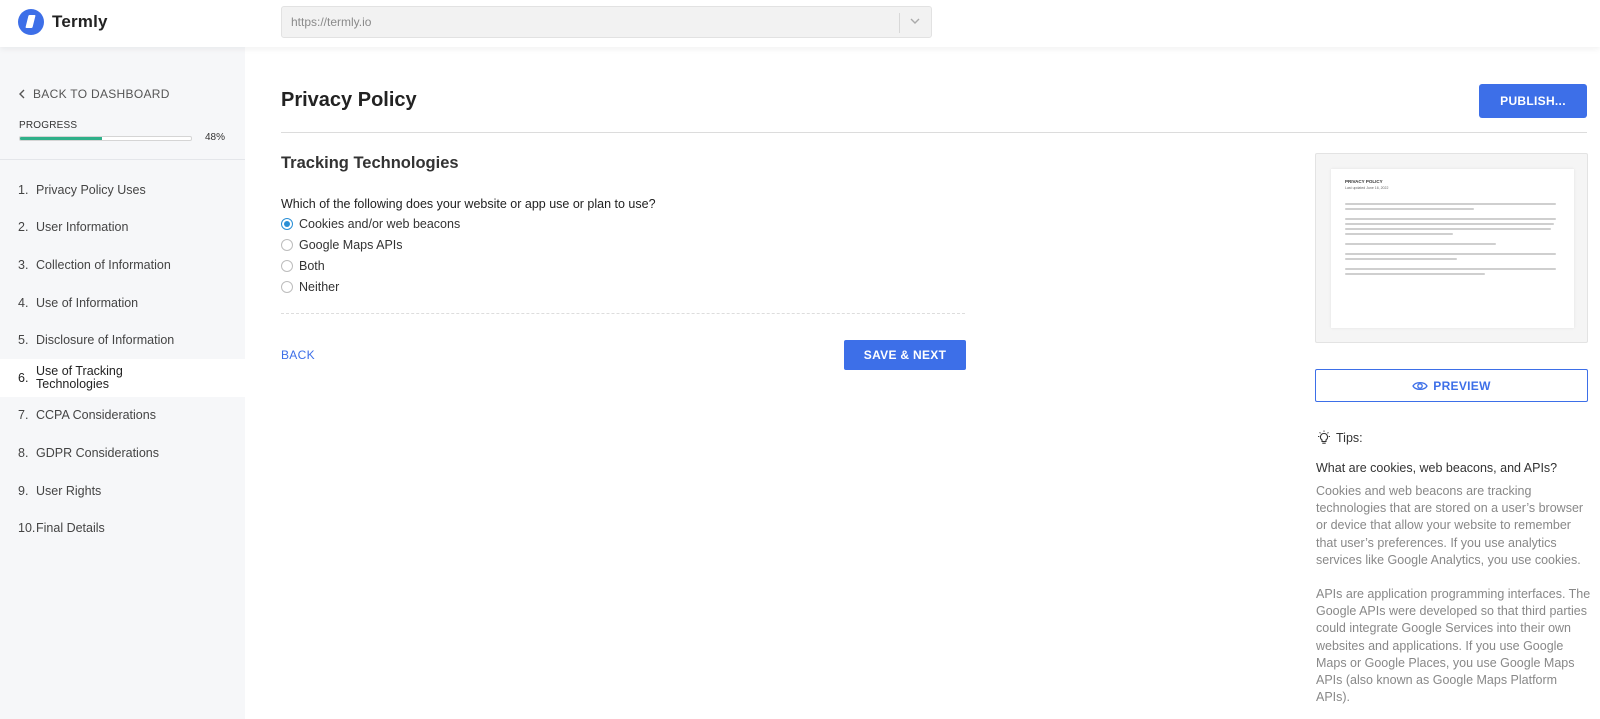 This screenshot has width=1600, height=719. Describe the element at coordinates (61, 138) in the screenshot. I see `progress-bar-fill` at that location.